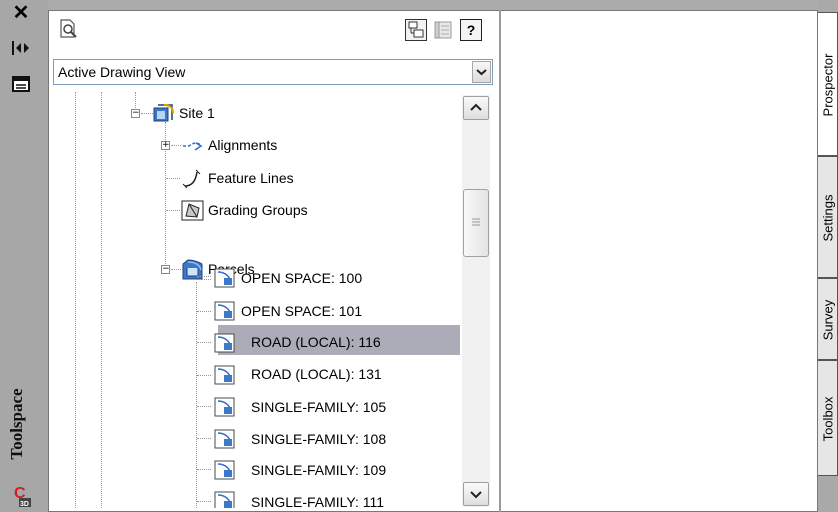 This screenshot has width=838, height=512. I want to click on help-button: ?, so click(471, 30).